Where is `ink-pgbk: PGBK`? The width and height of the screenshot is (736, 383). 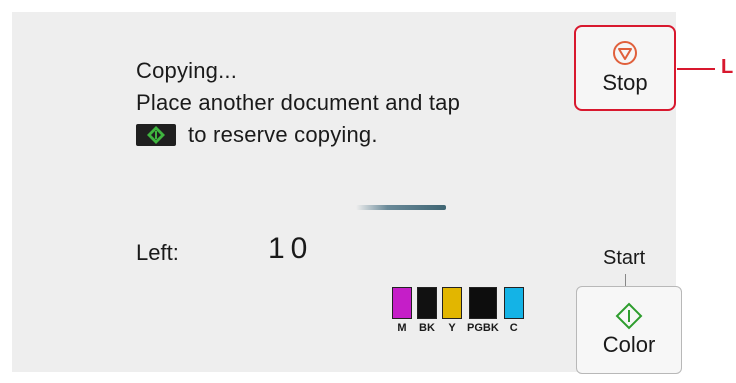 ink-pgbk: PGBK is located at coordinates (483, 310).